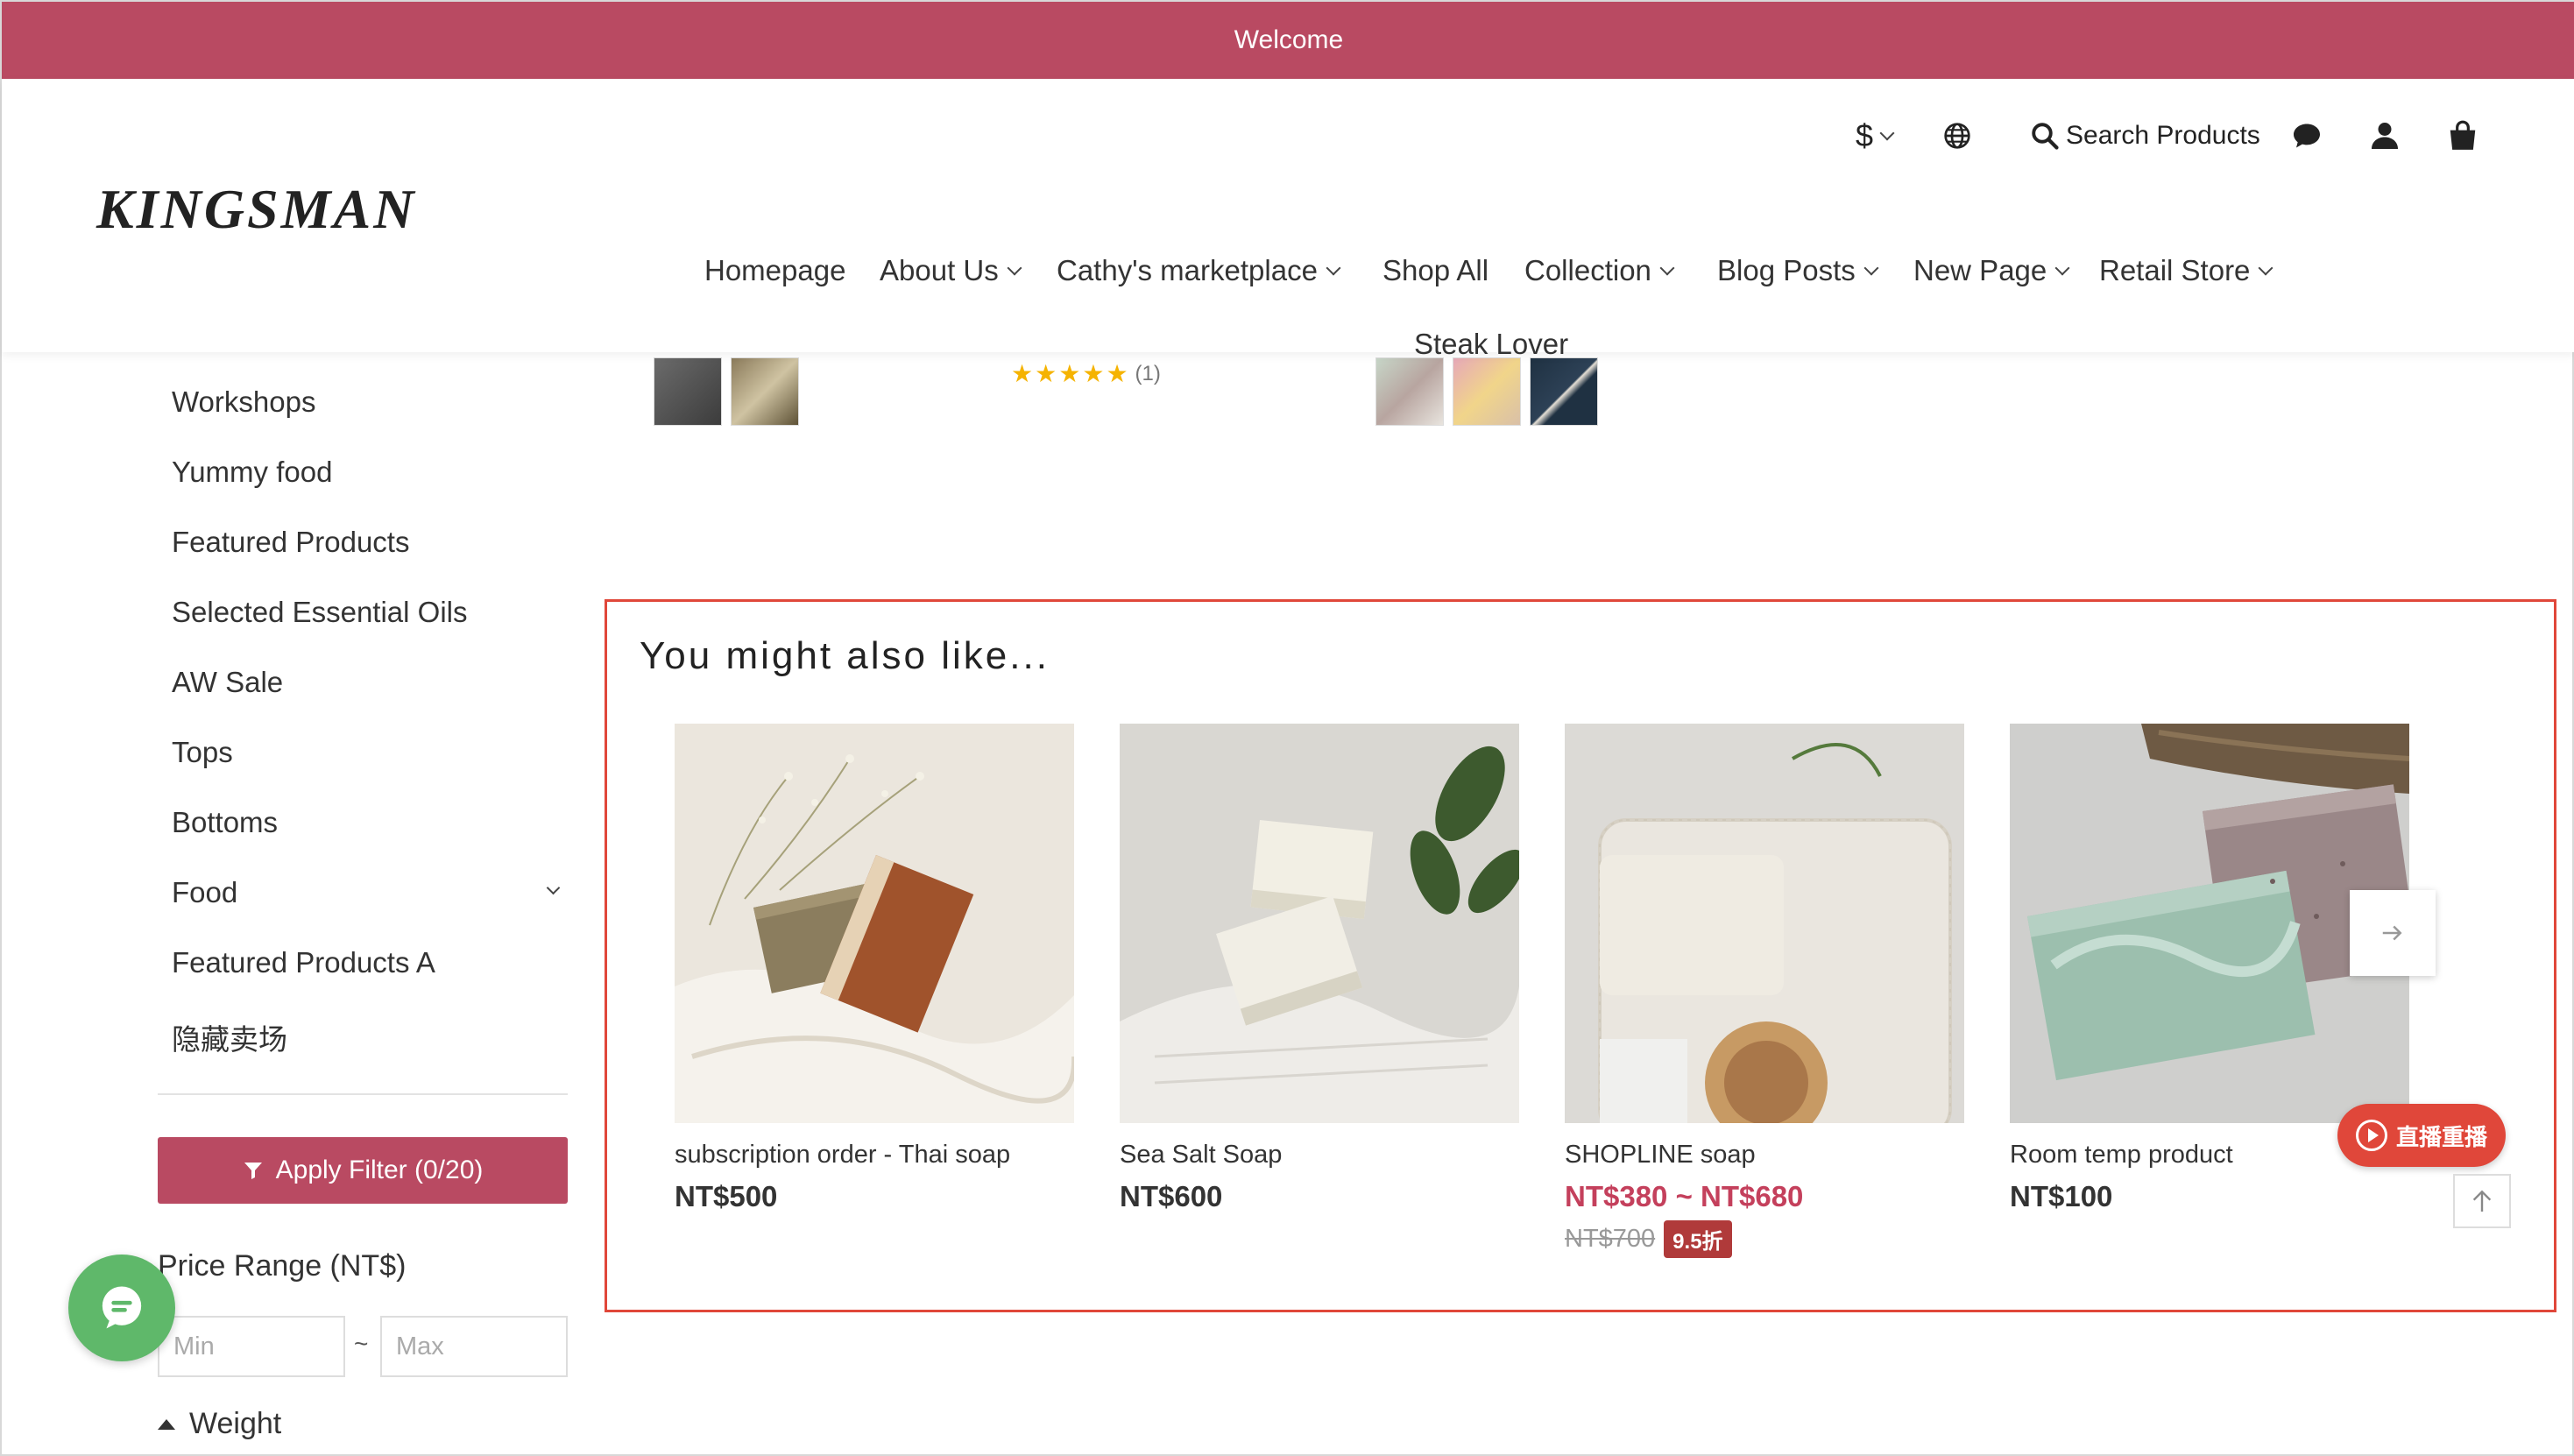 The height and width of the screenshot is (1456, 2574). What do you see at coordinates (236, 1423) in the screenshot?
I see `weight-title: Weight` at bounding box center [236, 1423].